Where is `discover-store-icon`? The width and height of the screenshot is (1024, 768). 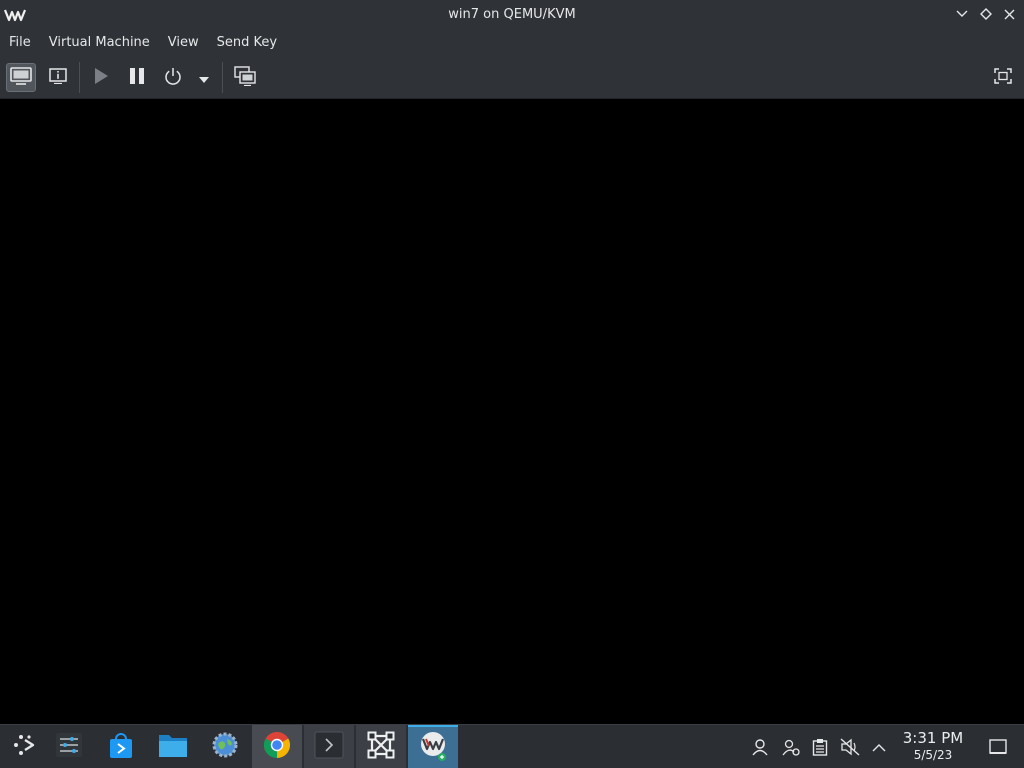 discover-store-icon is located at coordinates (121, 747).